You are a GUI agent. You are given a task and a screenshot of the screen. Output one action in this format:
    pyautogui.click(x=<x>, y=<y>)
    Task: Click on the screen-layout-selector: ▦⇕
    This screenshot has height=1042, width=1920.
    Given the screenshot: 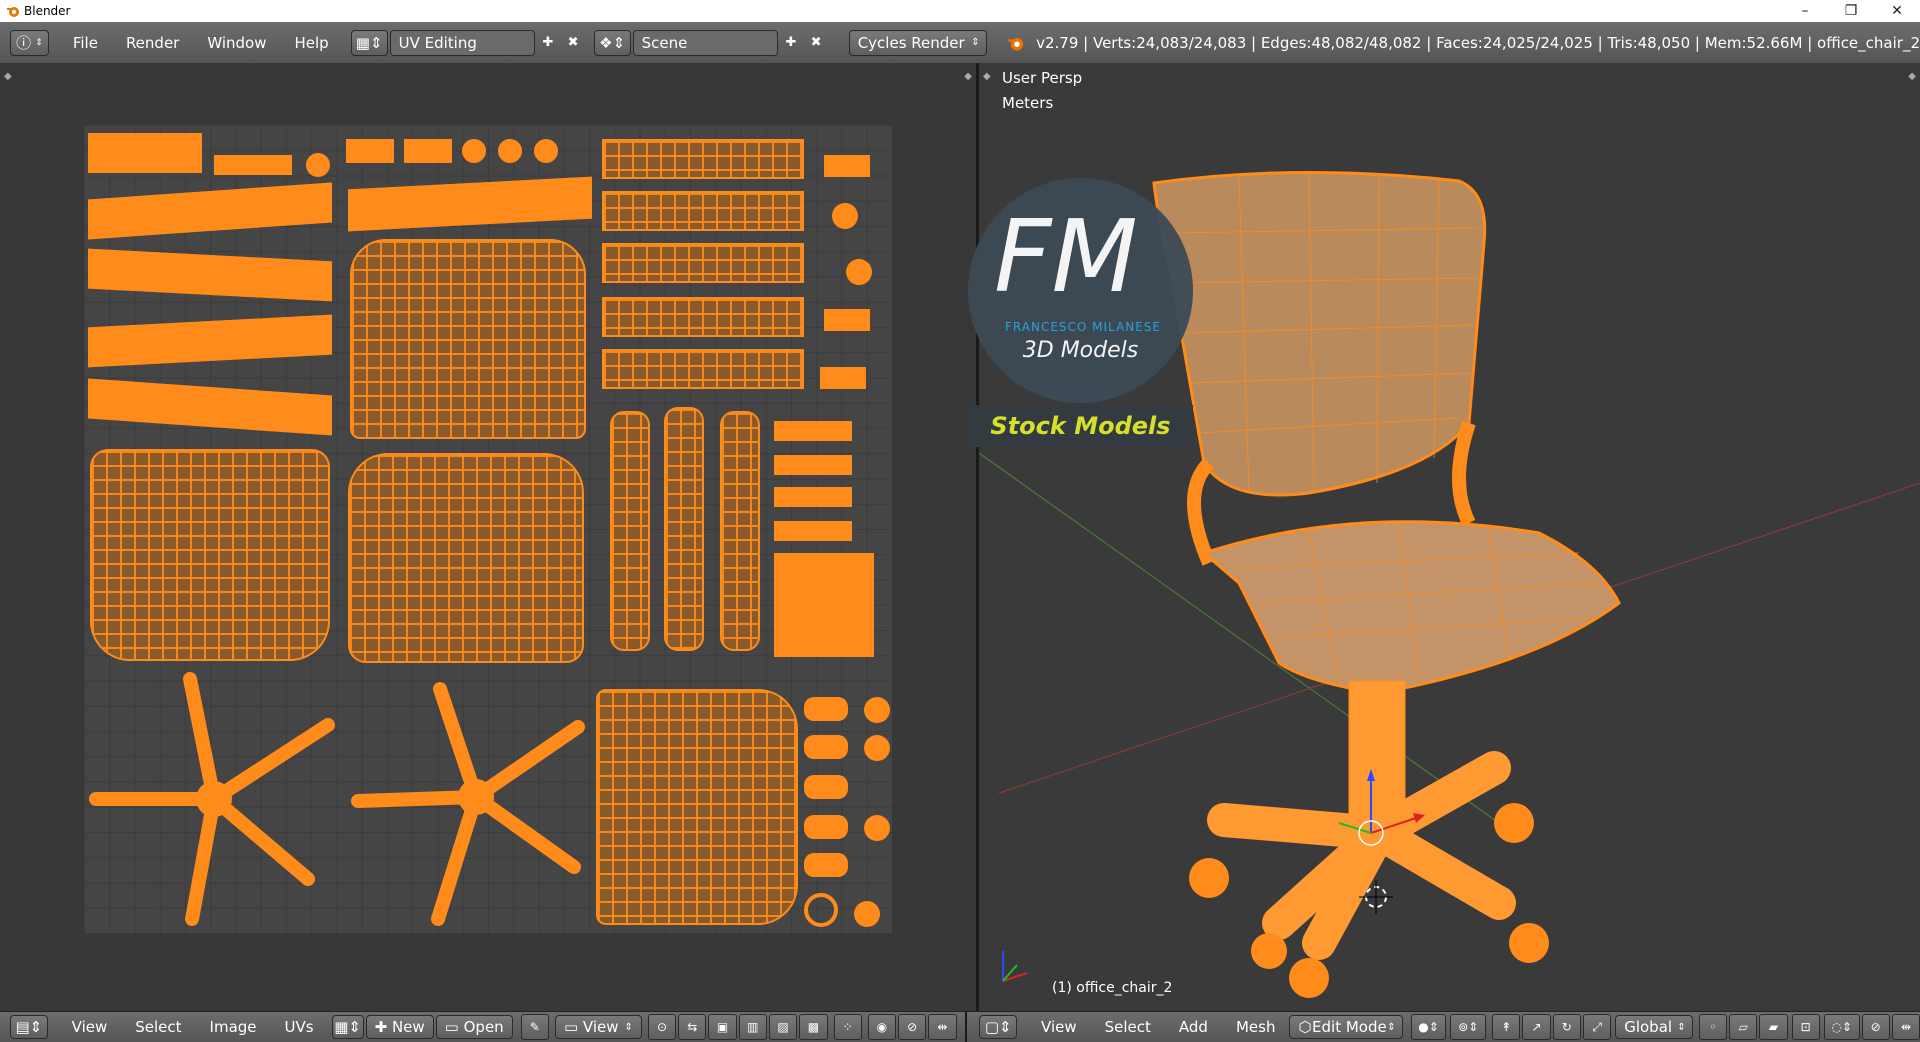 What is the action you would take?
    pyautogui.click(x=369, y=42)
    